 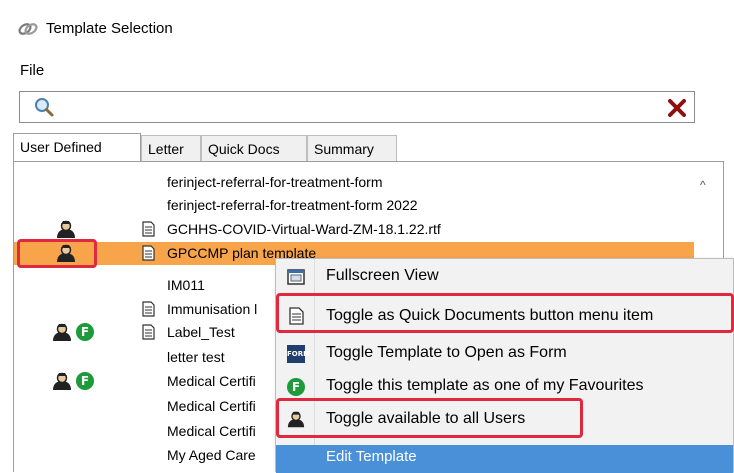 What do you see at coordinates (275, 182) in the screenshot?
I see `list-item-label: ferinject-referral-for-treatment-form` at bounding box center [275, 182].